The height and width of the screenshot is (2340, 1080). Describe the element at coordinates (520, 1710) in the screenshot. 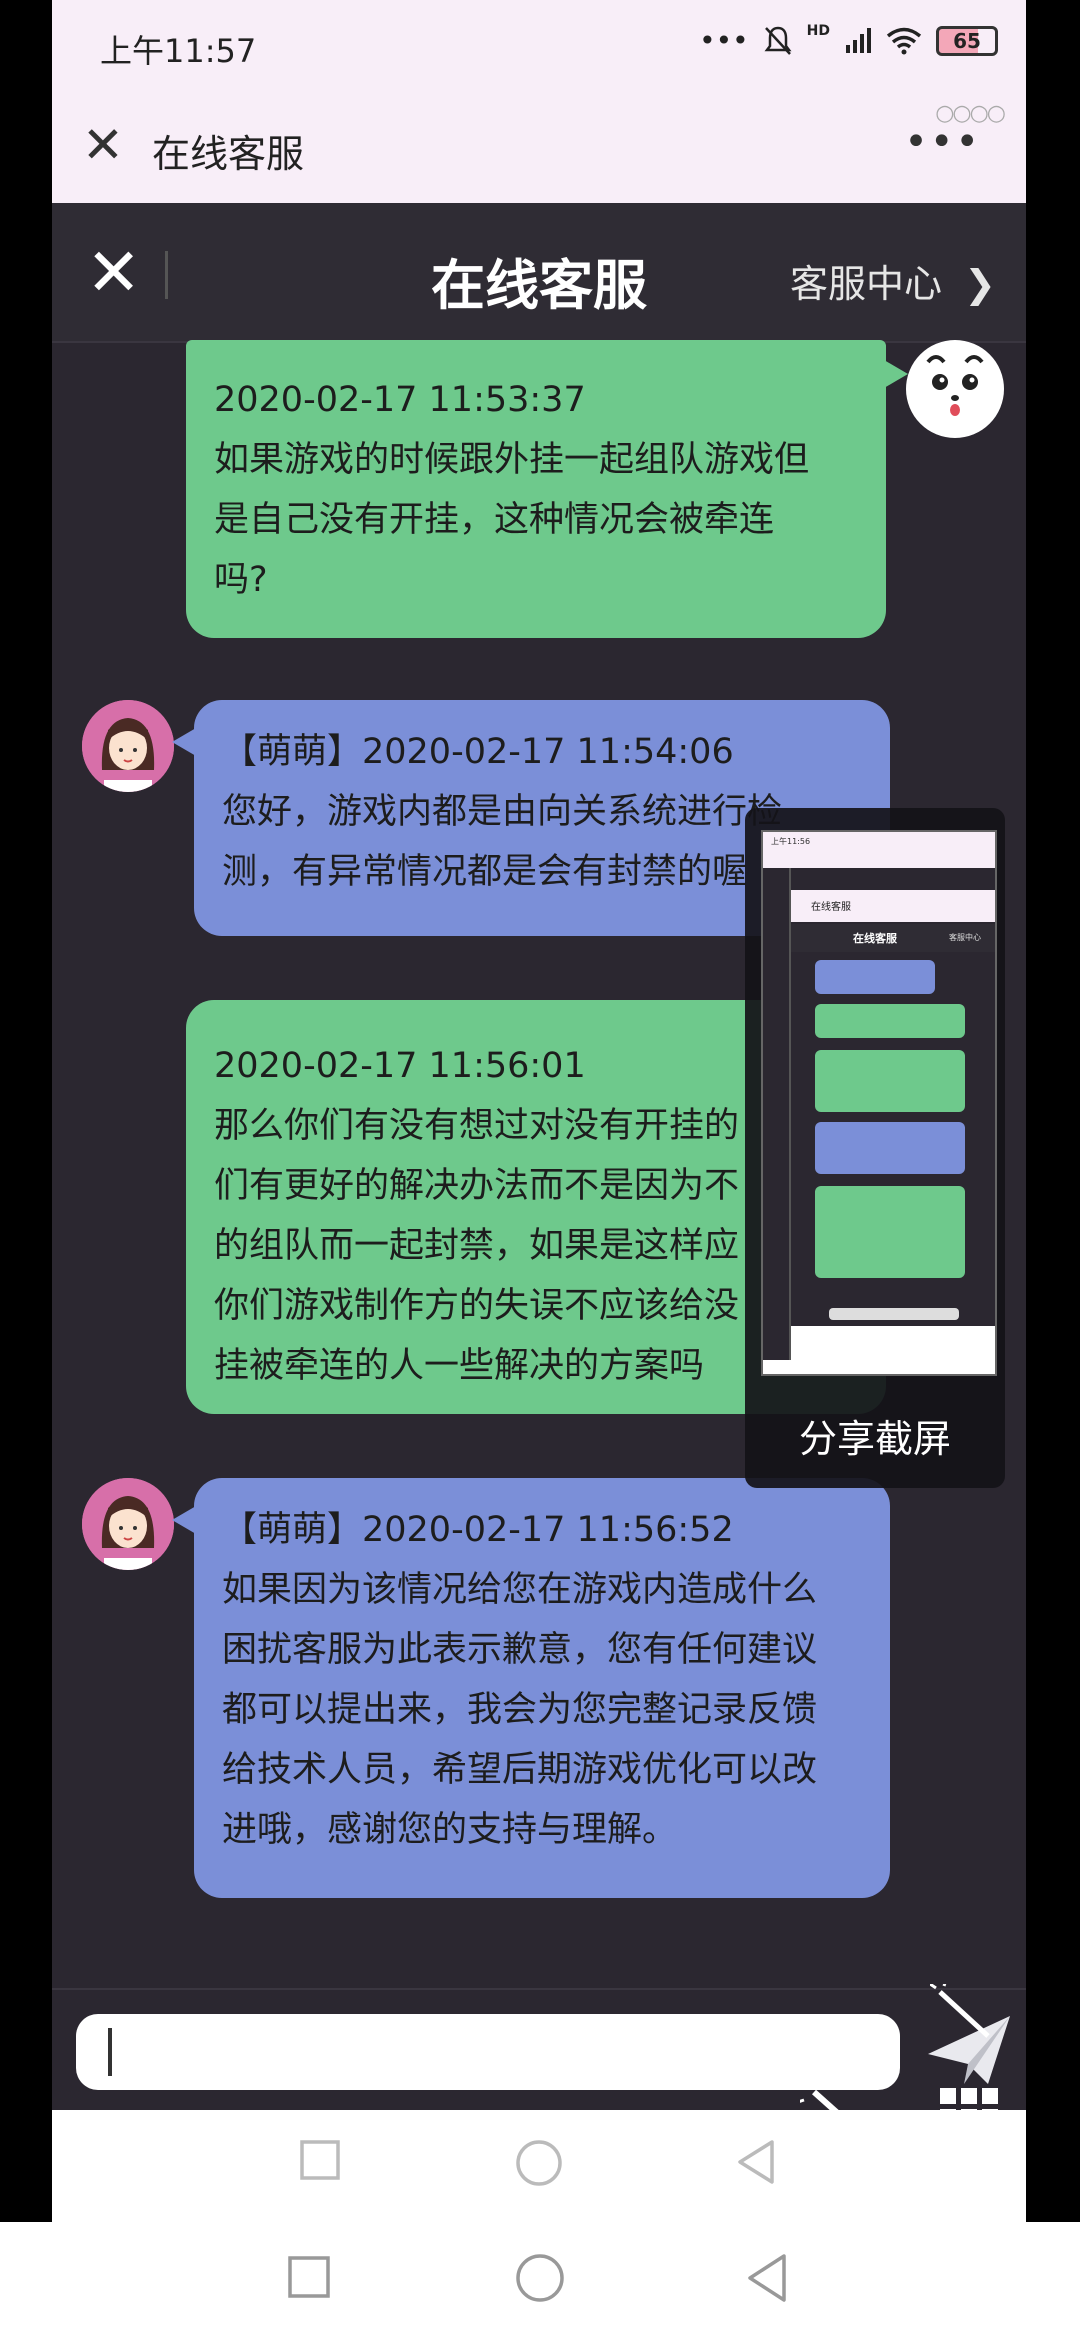

I see `message-line: 都可以提出来，我会为您完整记录反馈` at that location.